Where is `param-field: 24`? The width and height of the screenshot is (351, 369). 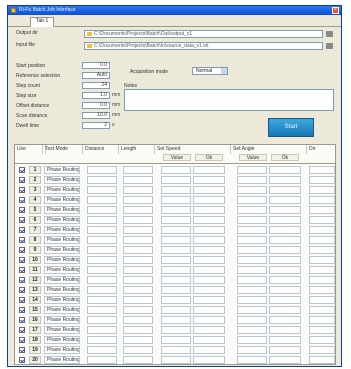
param-field: 24 is located at coordinates (96, 85).